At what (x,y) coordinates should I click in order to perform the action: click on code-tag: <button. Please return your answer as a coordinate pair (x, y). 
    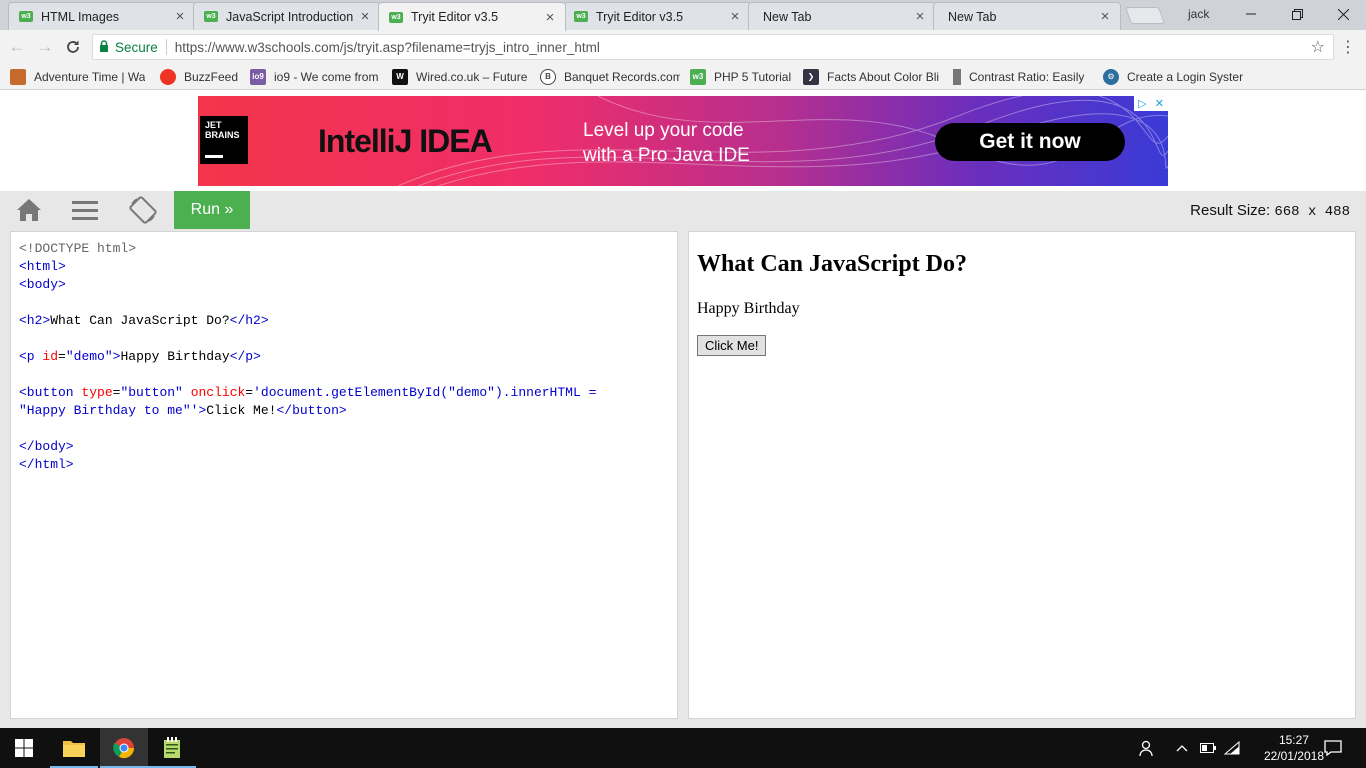
    Looking at the image, I should click on (46, 392).